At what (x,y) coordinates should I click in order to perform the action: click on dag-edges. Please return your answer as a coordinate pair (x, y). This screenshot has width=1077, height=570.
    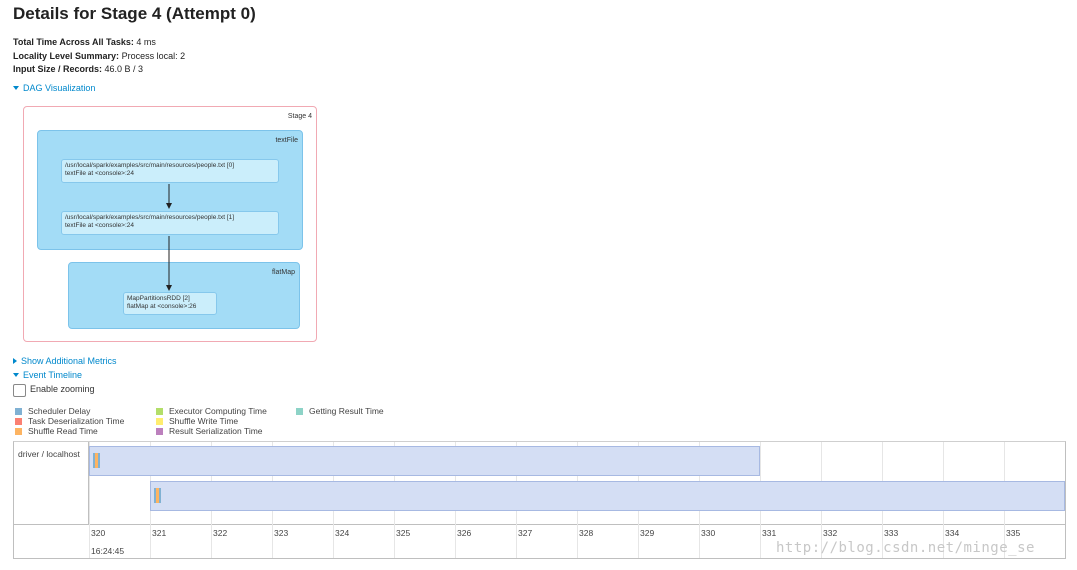
    Looking at the image, I should click on (169, 237).